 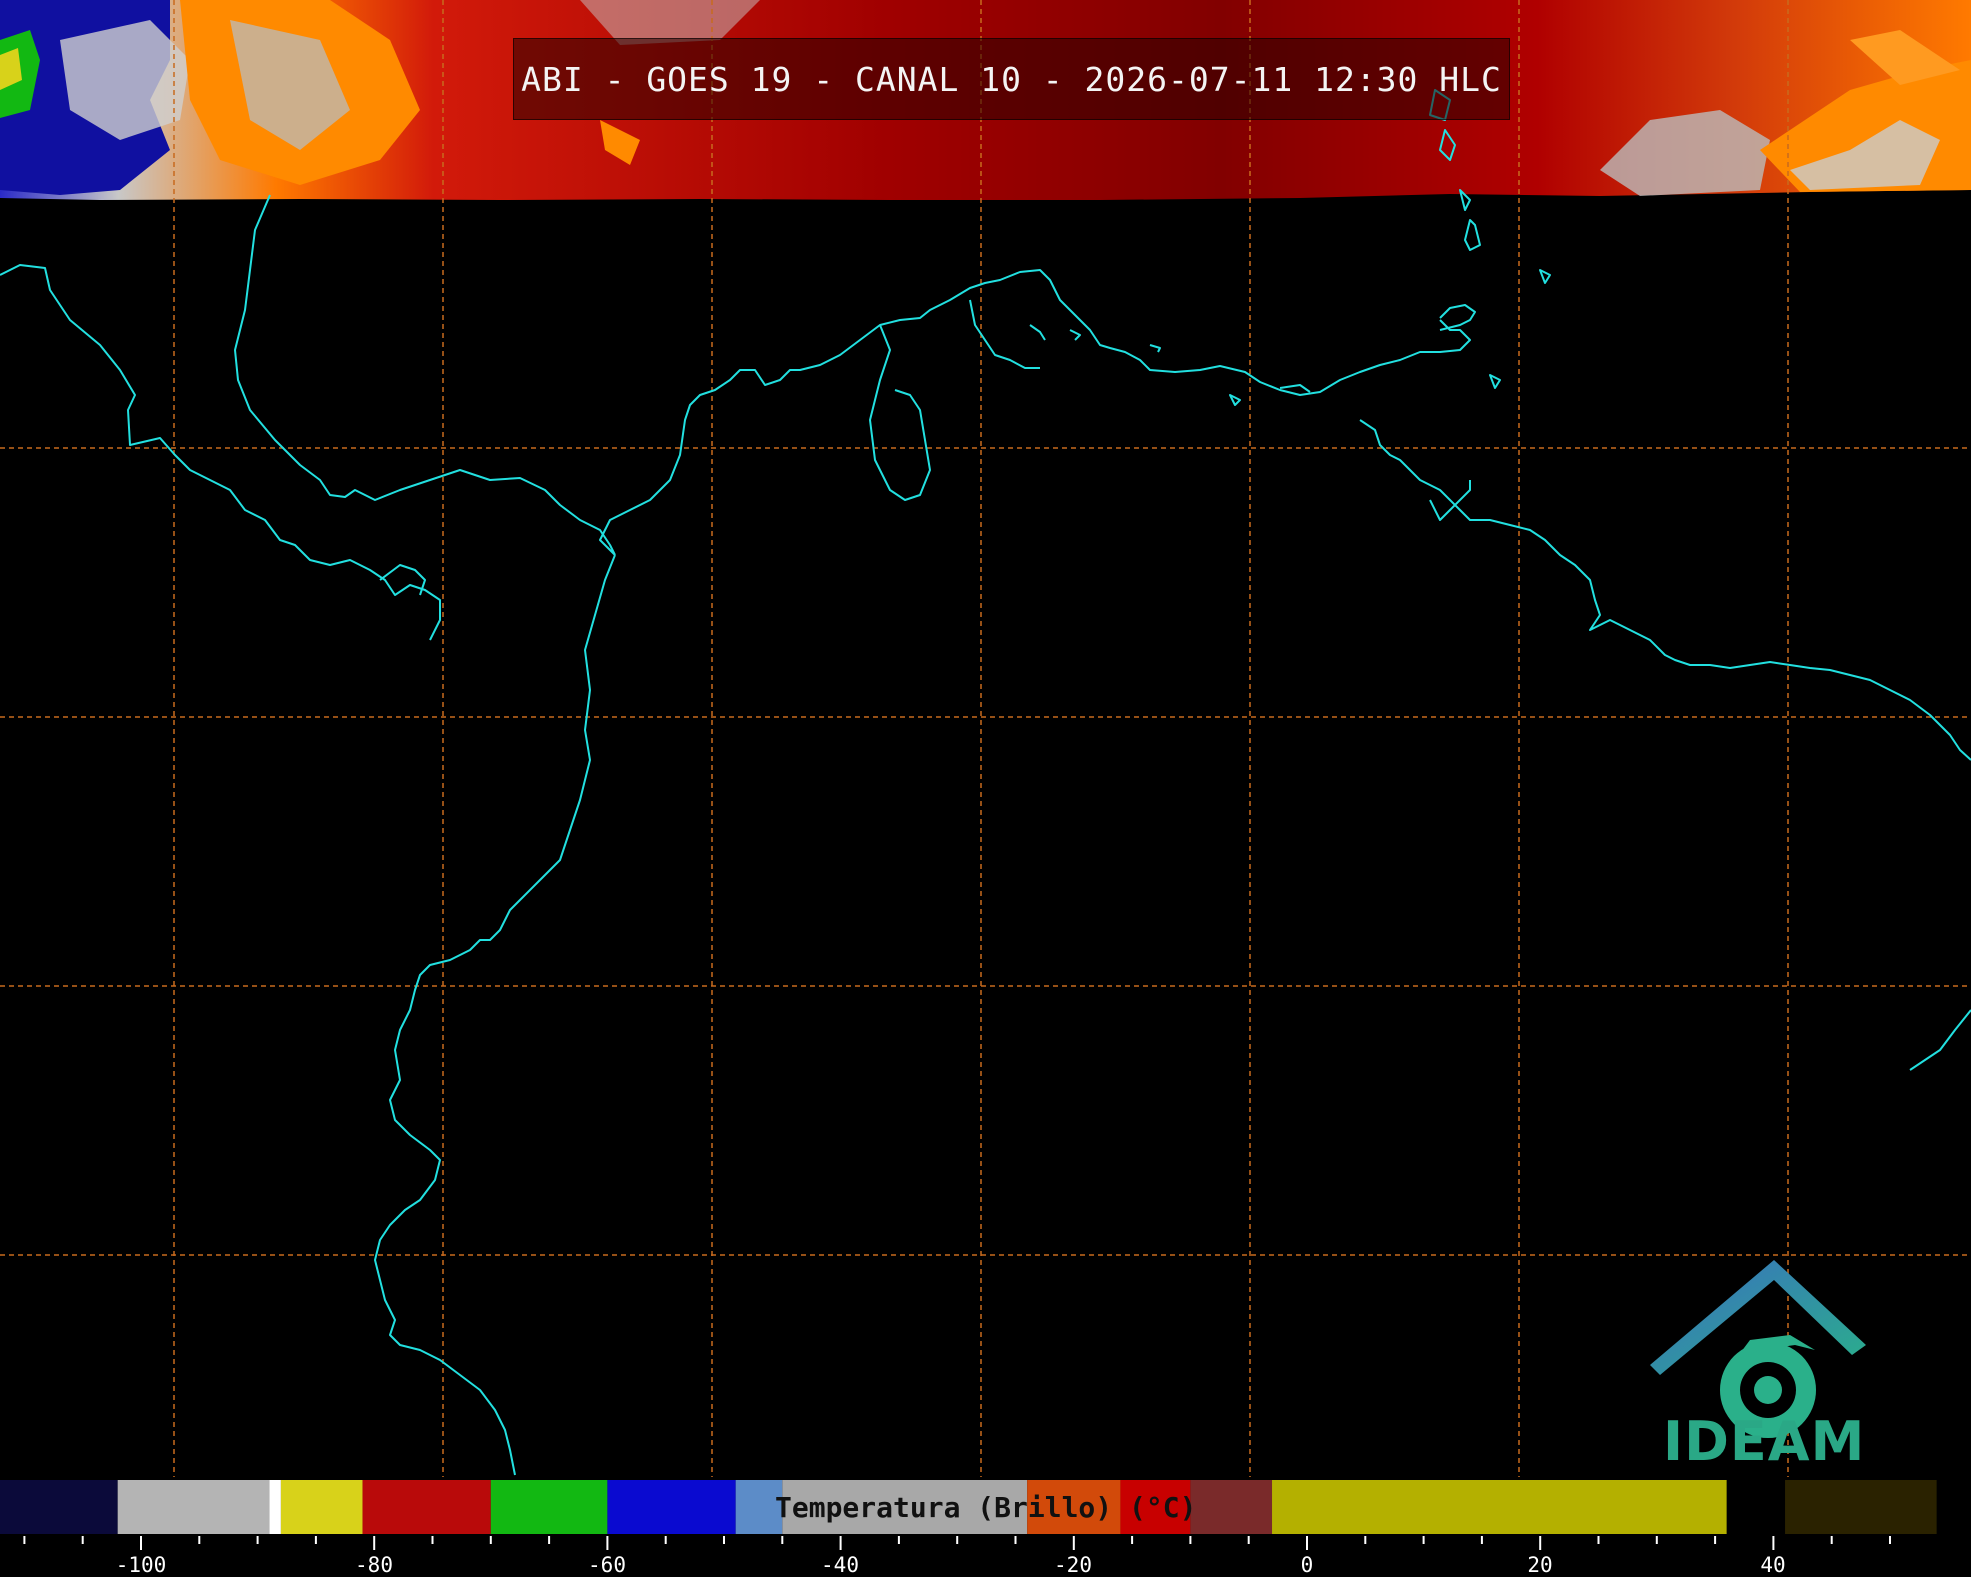 I want to click on colorbar-tick-label: 0, so click(x=1307, y=1565).